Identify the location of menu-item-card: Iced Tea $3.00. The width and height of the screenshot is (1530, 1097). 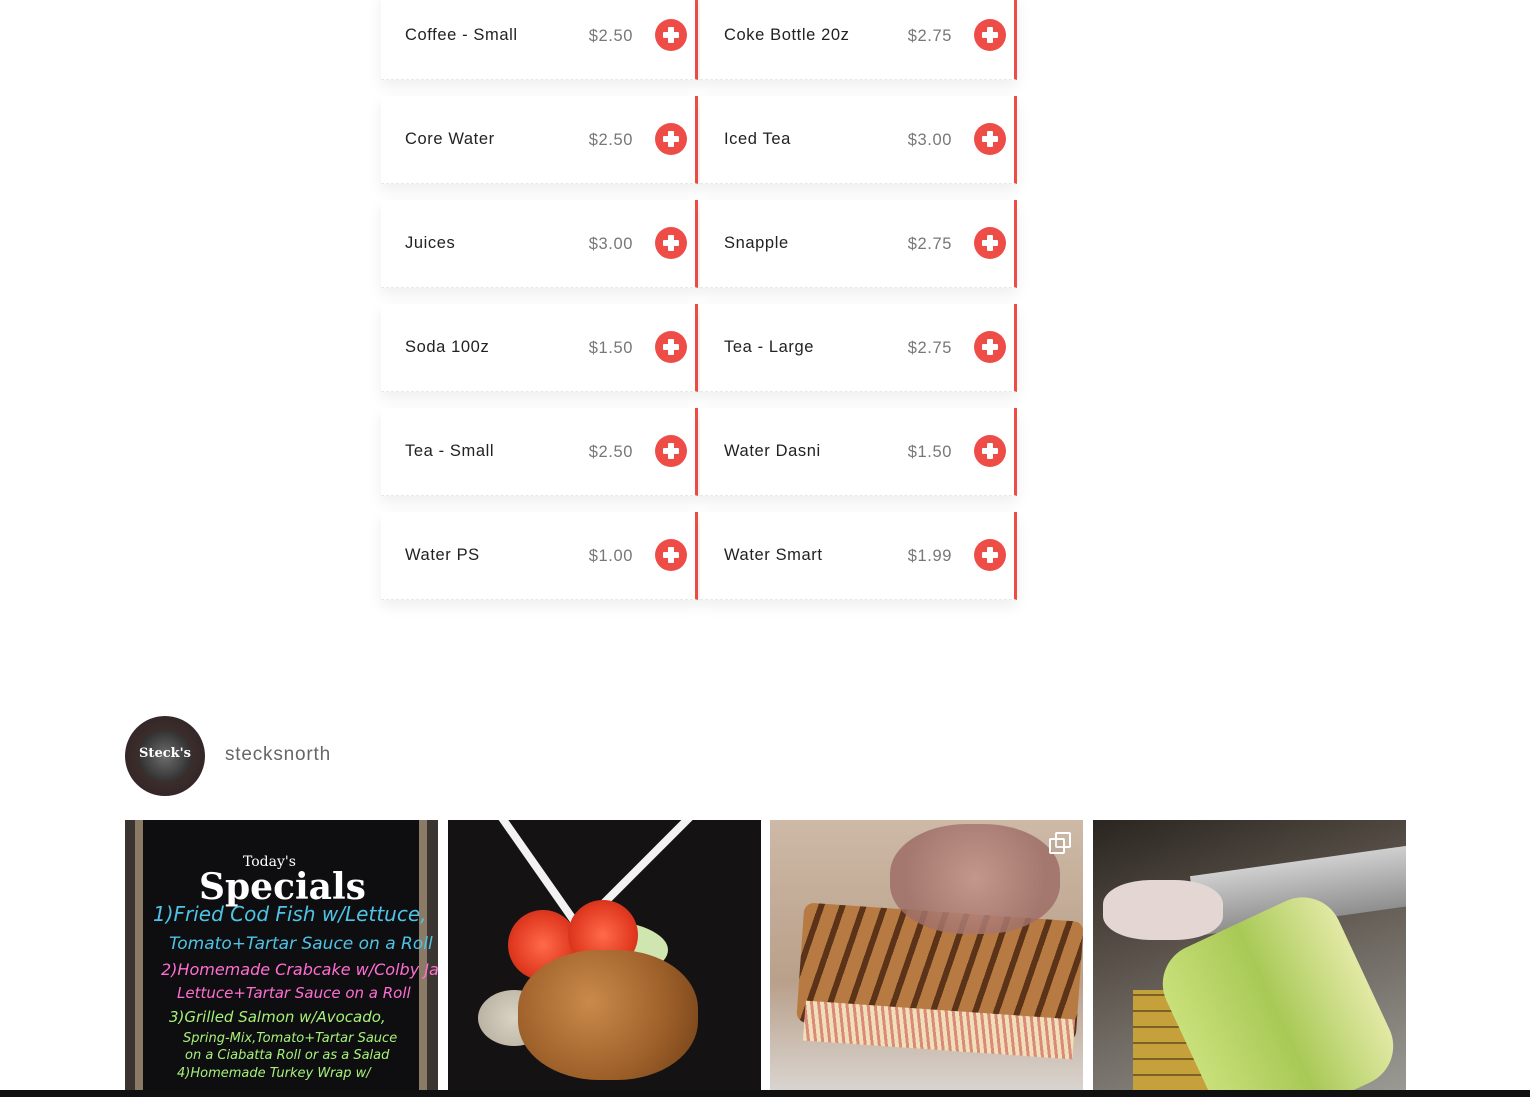
(858, 140).